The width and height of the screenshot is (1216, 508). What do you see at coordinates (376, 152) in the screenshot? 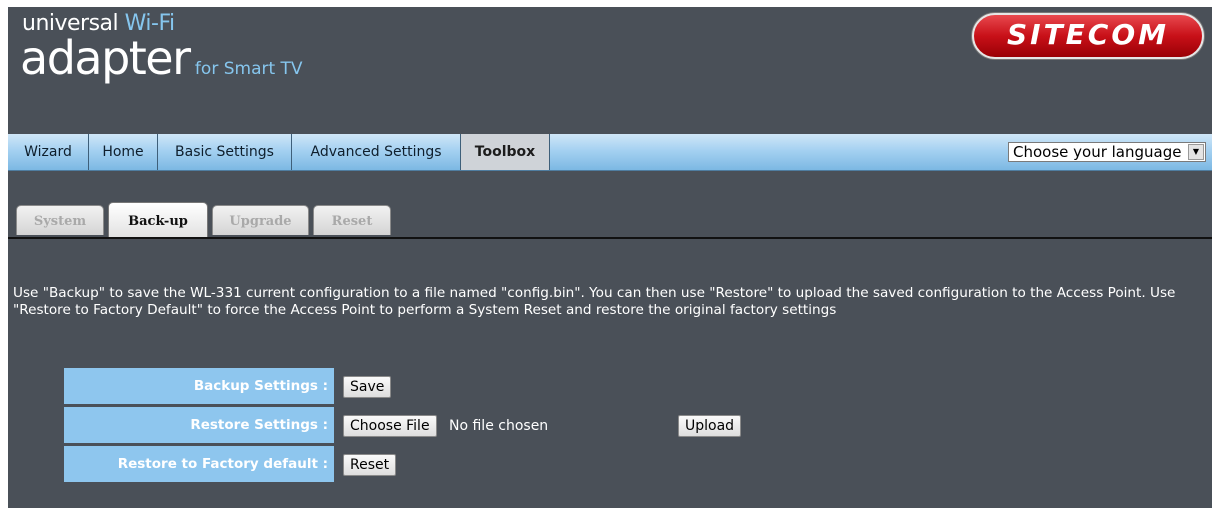
I see `menu-advanced-settings: Advanced Settings` at bounding box center [376, 152].